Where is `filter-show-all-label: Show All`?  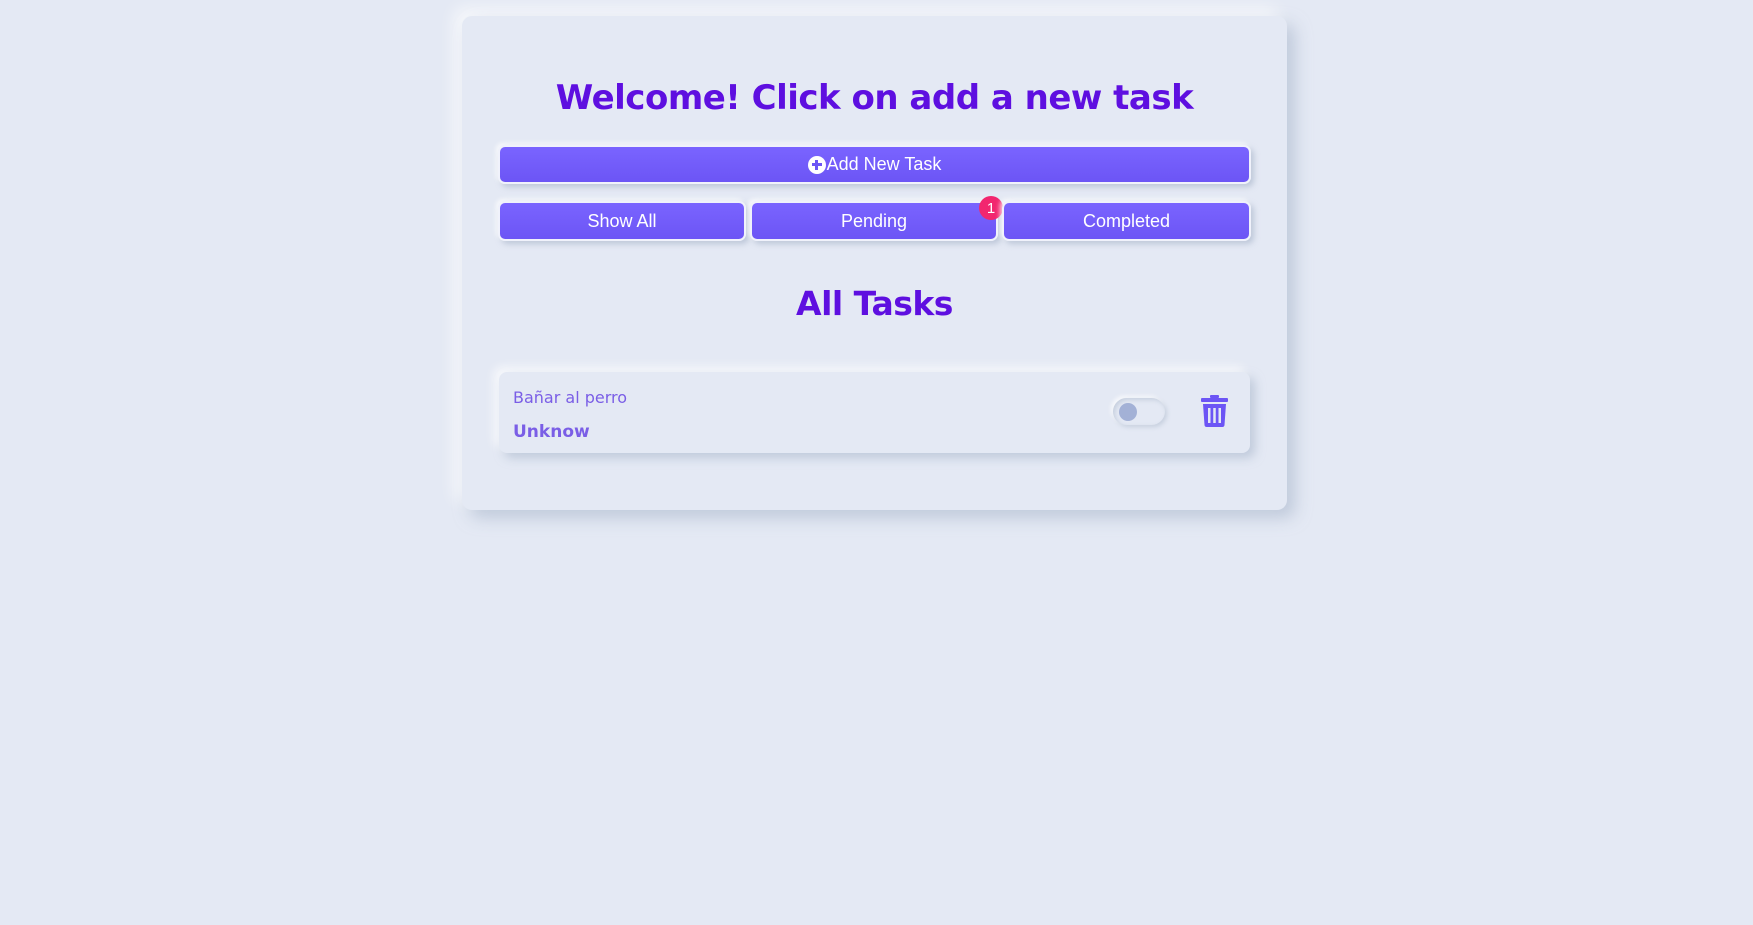
filter-show-all-label: Show All is located at coordinates (622, 220).